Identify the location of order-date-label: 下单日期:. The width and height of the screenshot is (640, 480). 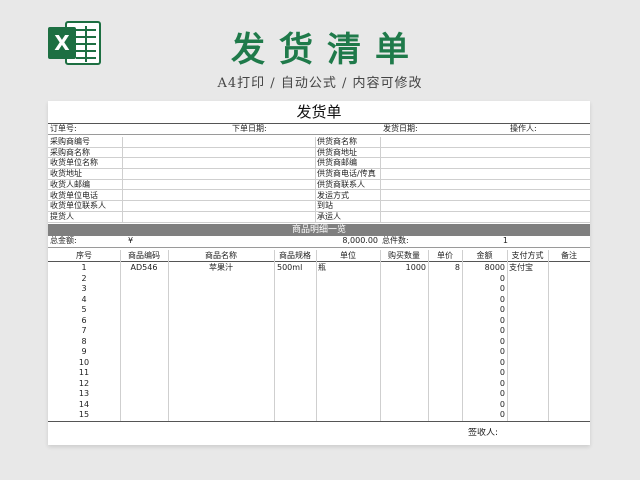
(249, 128).